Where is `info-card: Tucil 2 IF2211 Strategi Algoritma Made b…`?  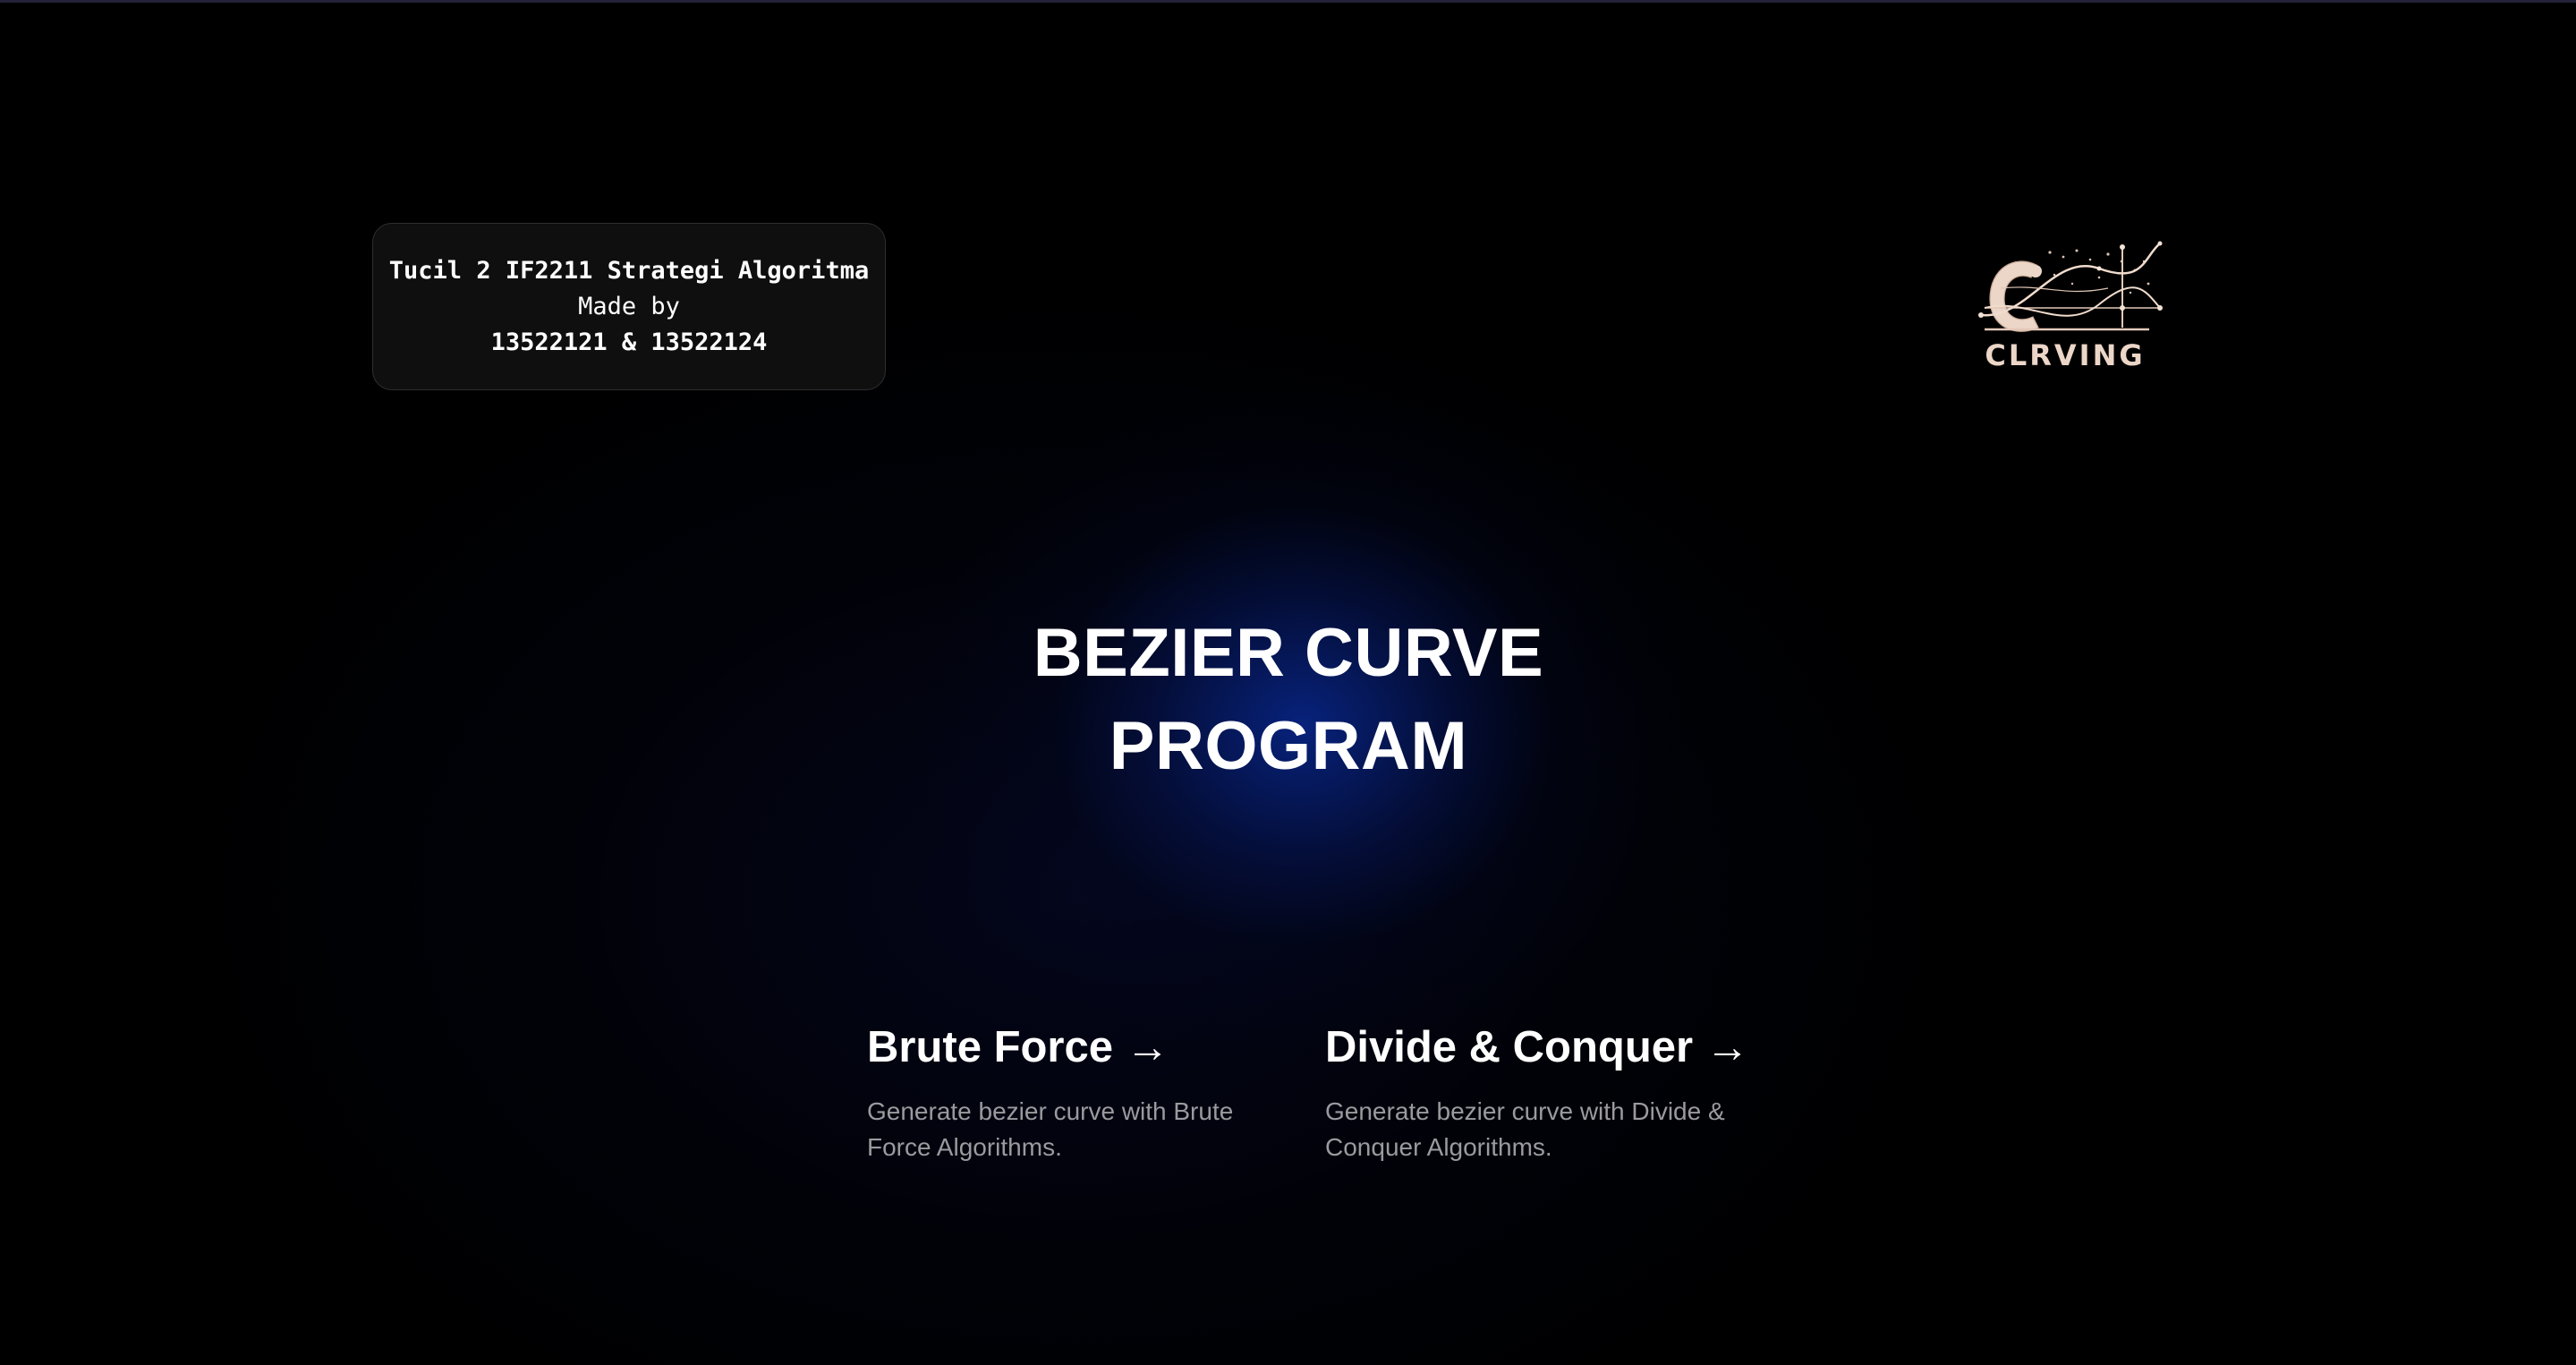
info-card: Tucil 2 IF2211 Strategi Algoritma Made b… is located at coordinates (629, 306).